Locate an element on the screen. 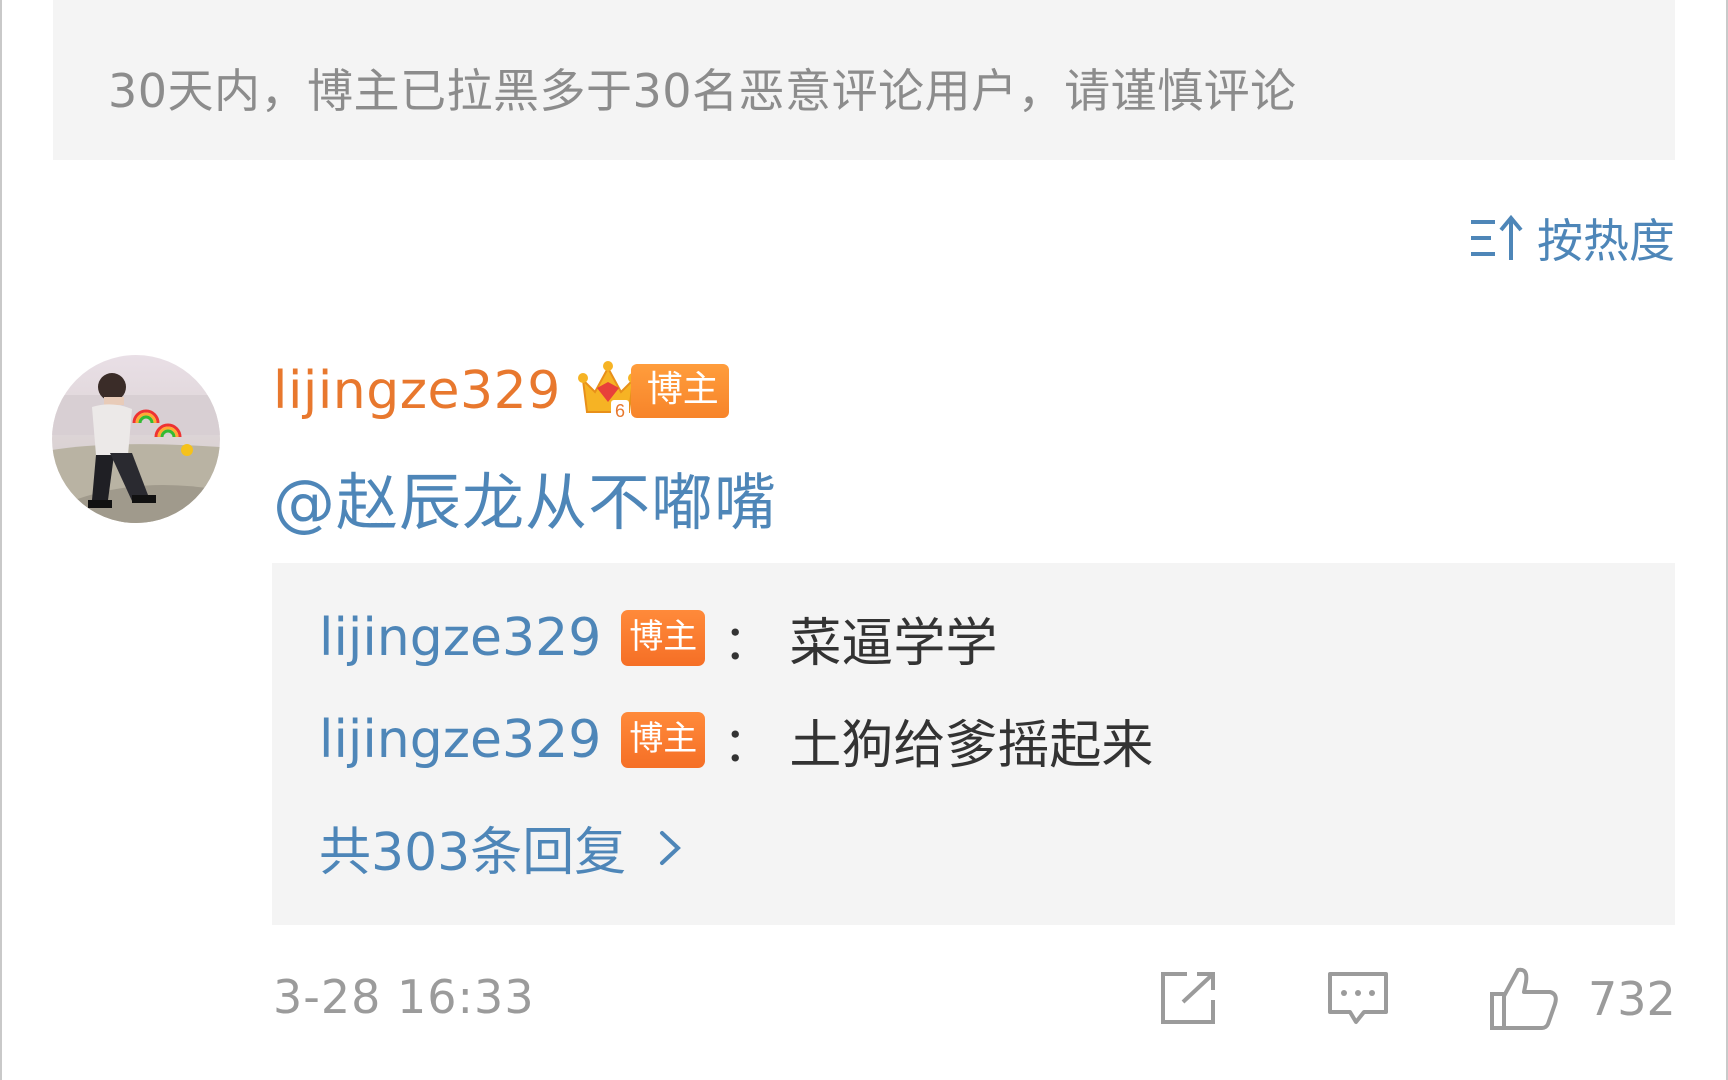 The width and height of the screenshot is (1728, 1080). share-icon is located at coordinates (1189, 998).